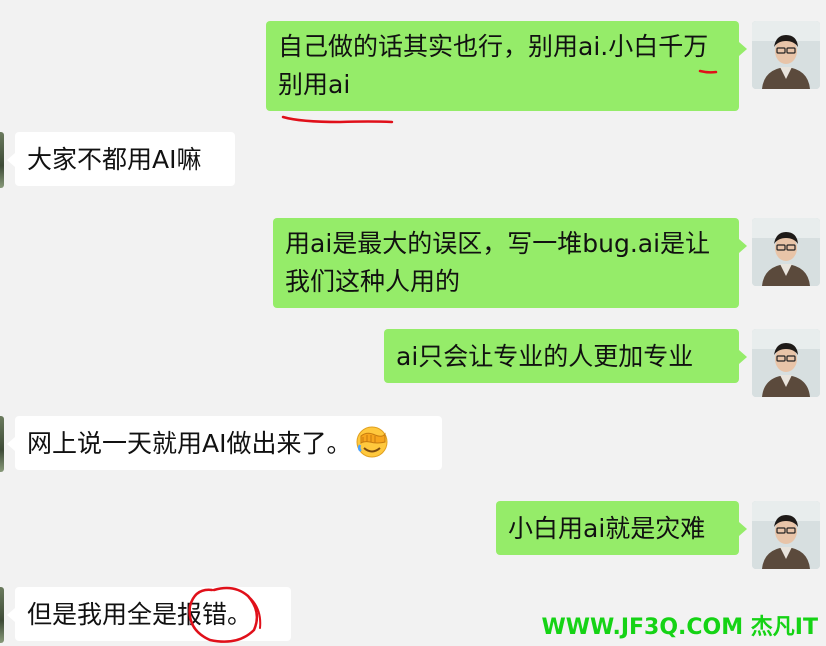  What do you see at coordinates (11, 615) in the screenshot?
I see `bubble-tail` at bounding box center [11, 615].